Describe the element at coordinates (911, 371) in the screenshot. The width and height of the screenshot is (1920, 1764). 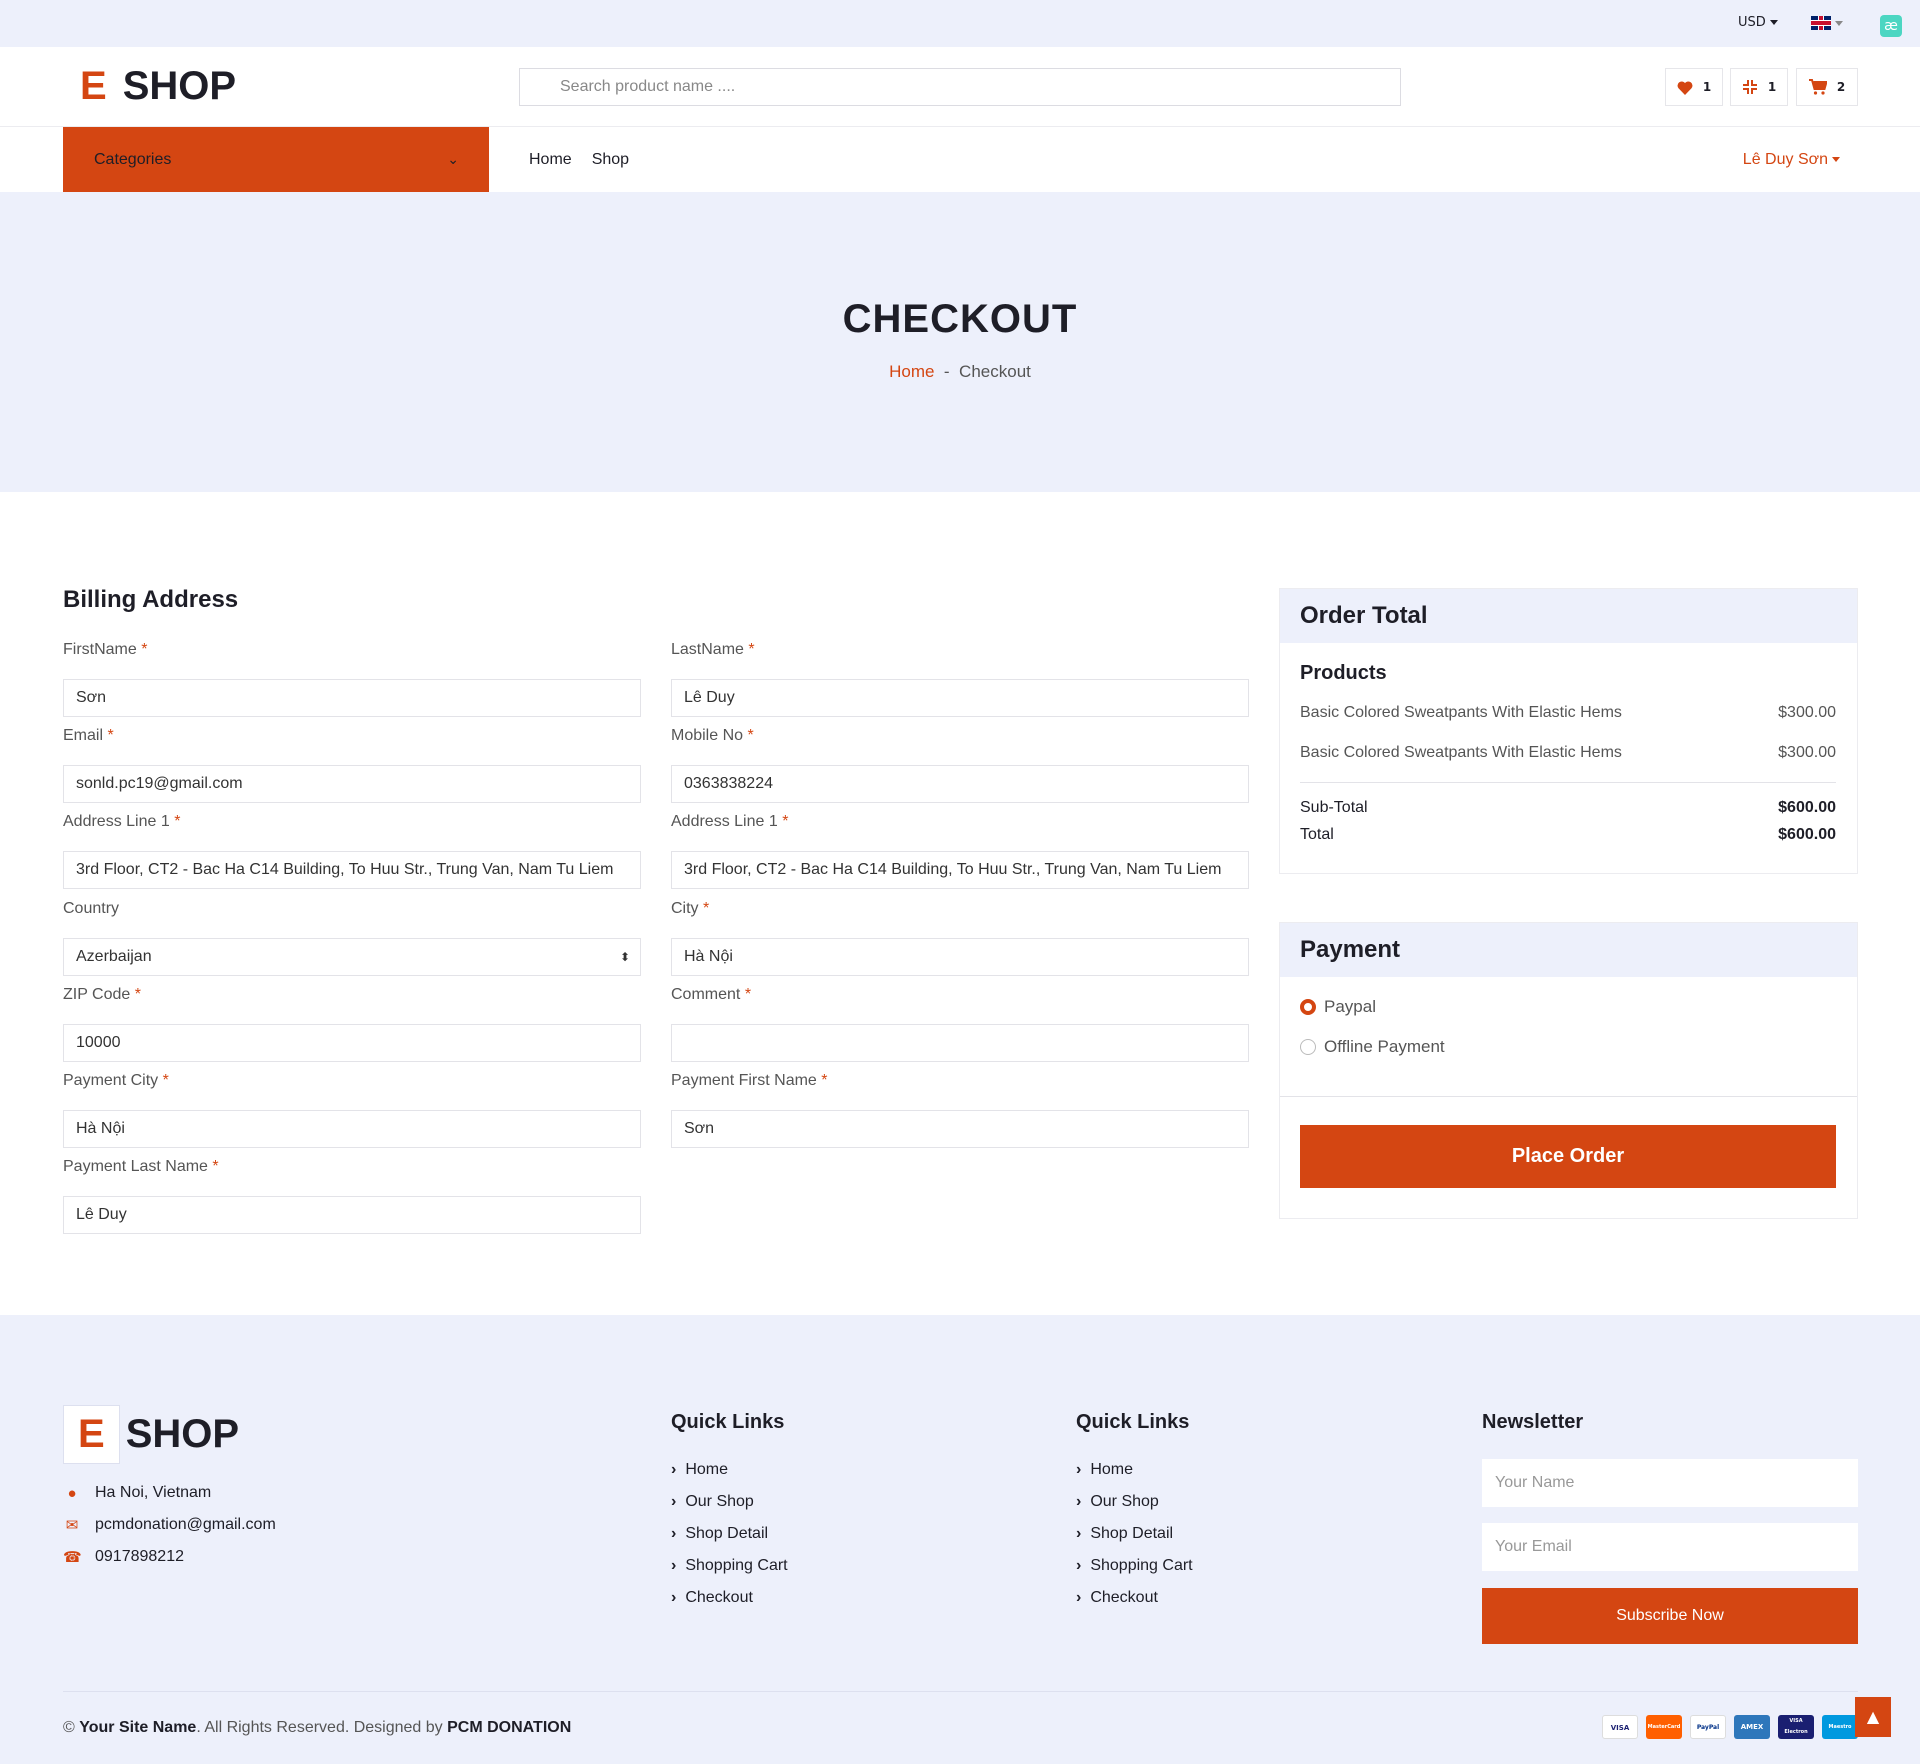
I see `breadcrumb-home: Home` at that location.